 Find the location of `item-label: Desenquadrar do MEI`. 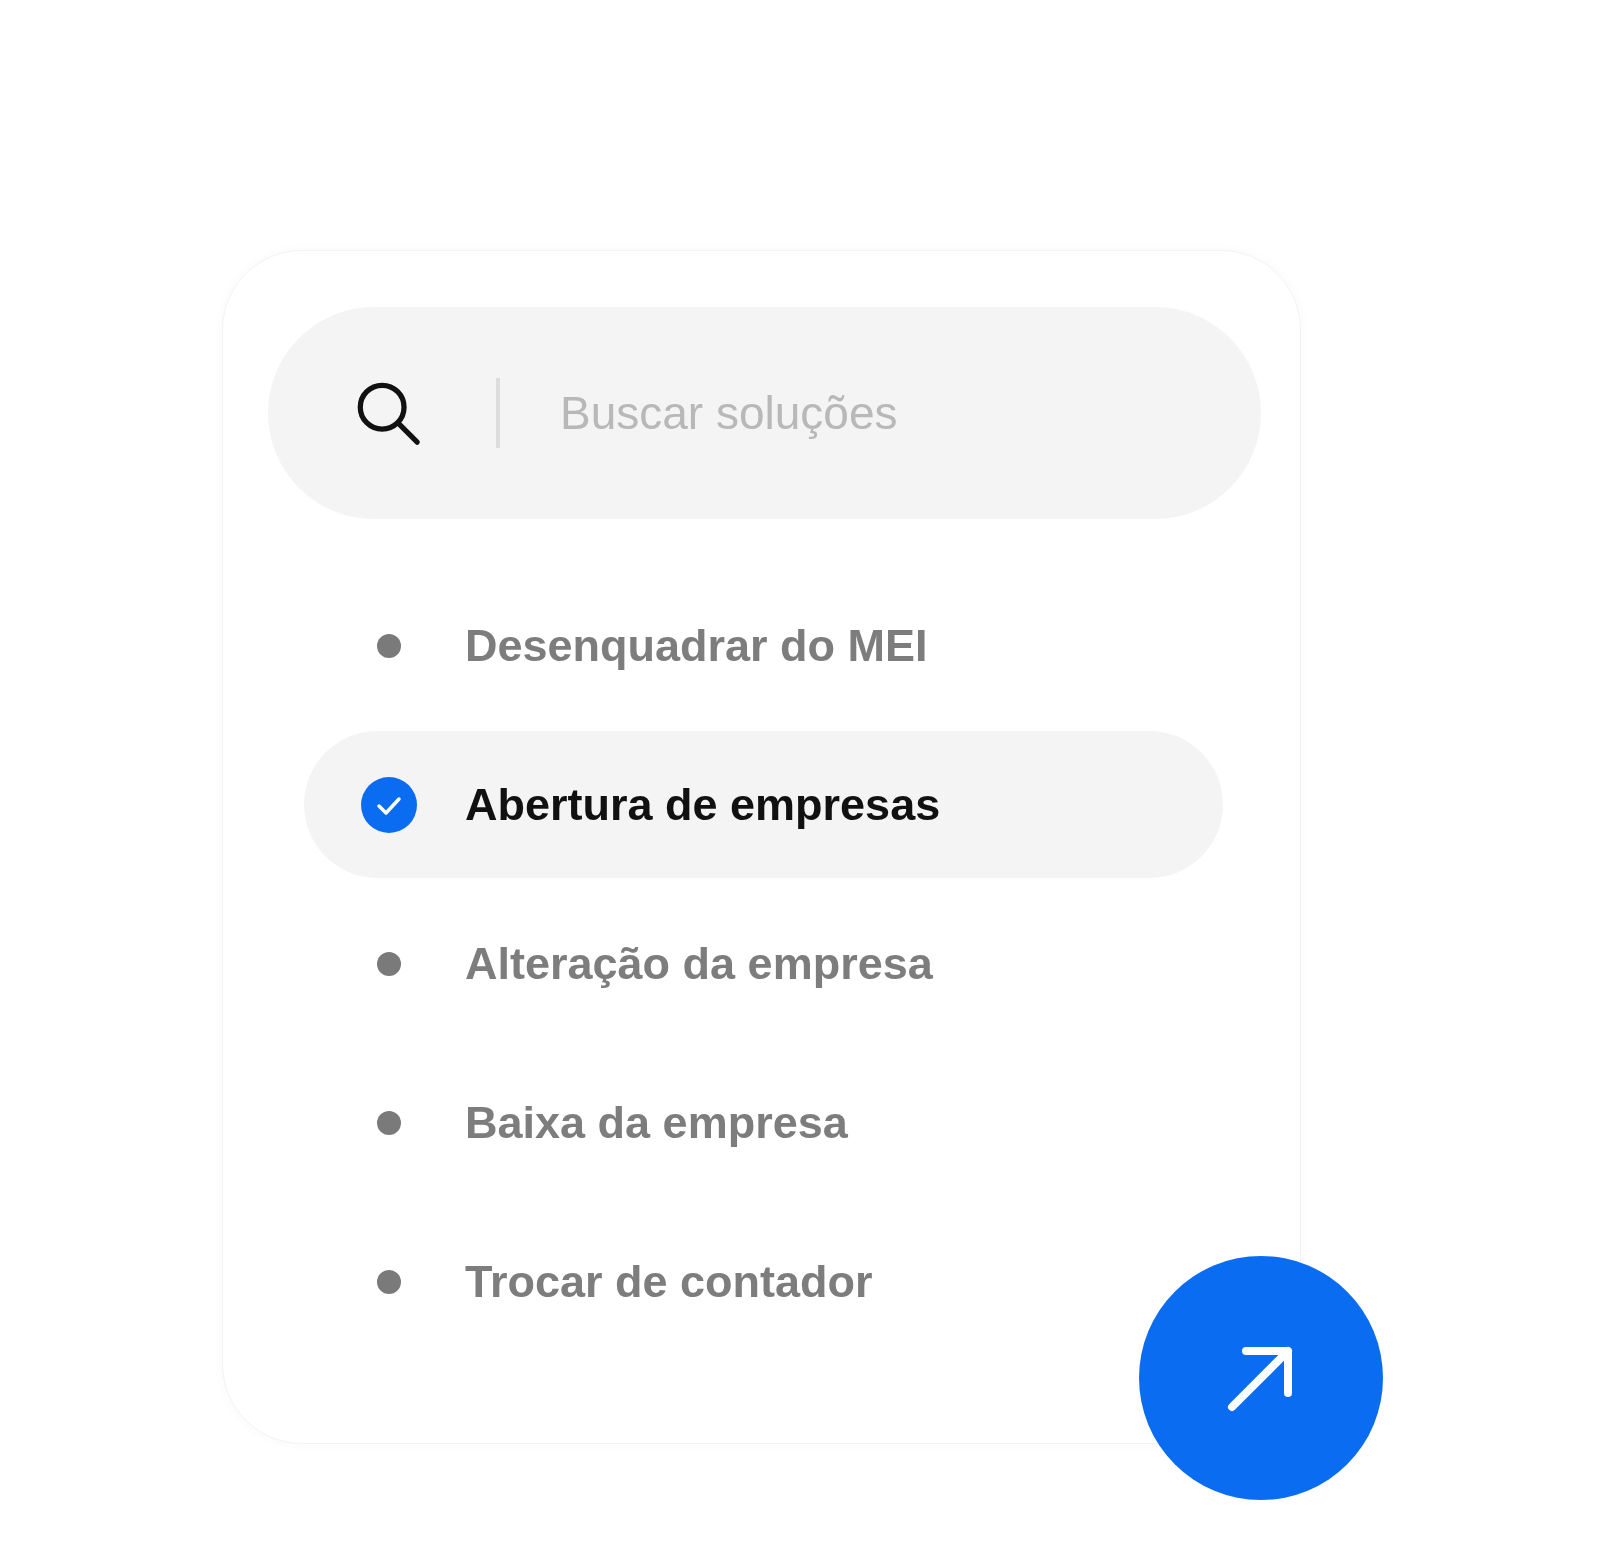

item-label: Desenquadrar do MEI is located at coordinates (696, 645).